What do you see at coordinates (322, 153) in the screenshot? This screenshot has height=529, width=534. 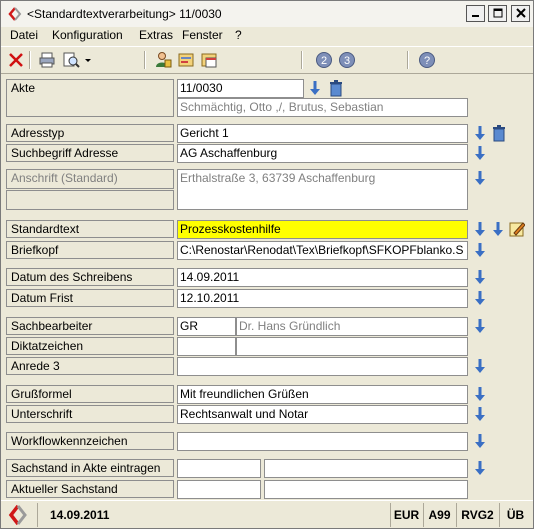 I see `suchbegriff-input: AG Aschaffenburg` at bounding box center [322, 153].